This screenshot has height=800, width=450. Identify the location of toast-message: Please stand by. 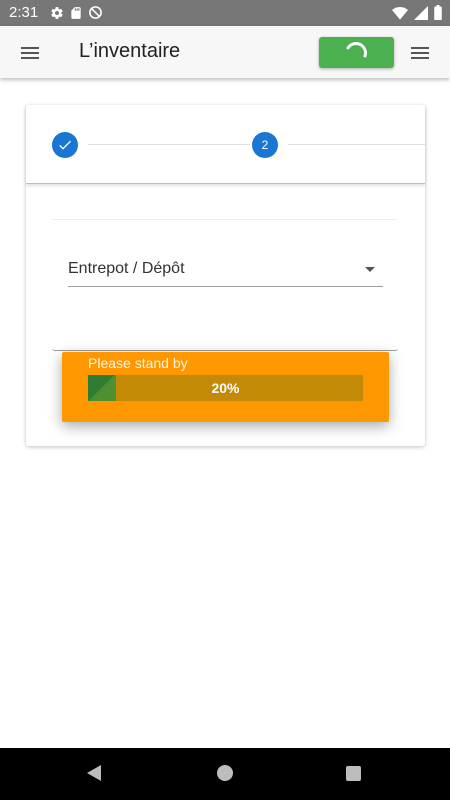
(138, 363).